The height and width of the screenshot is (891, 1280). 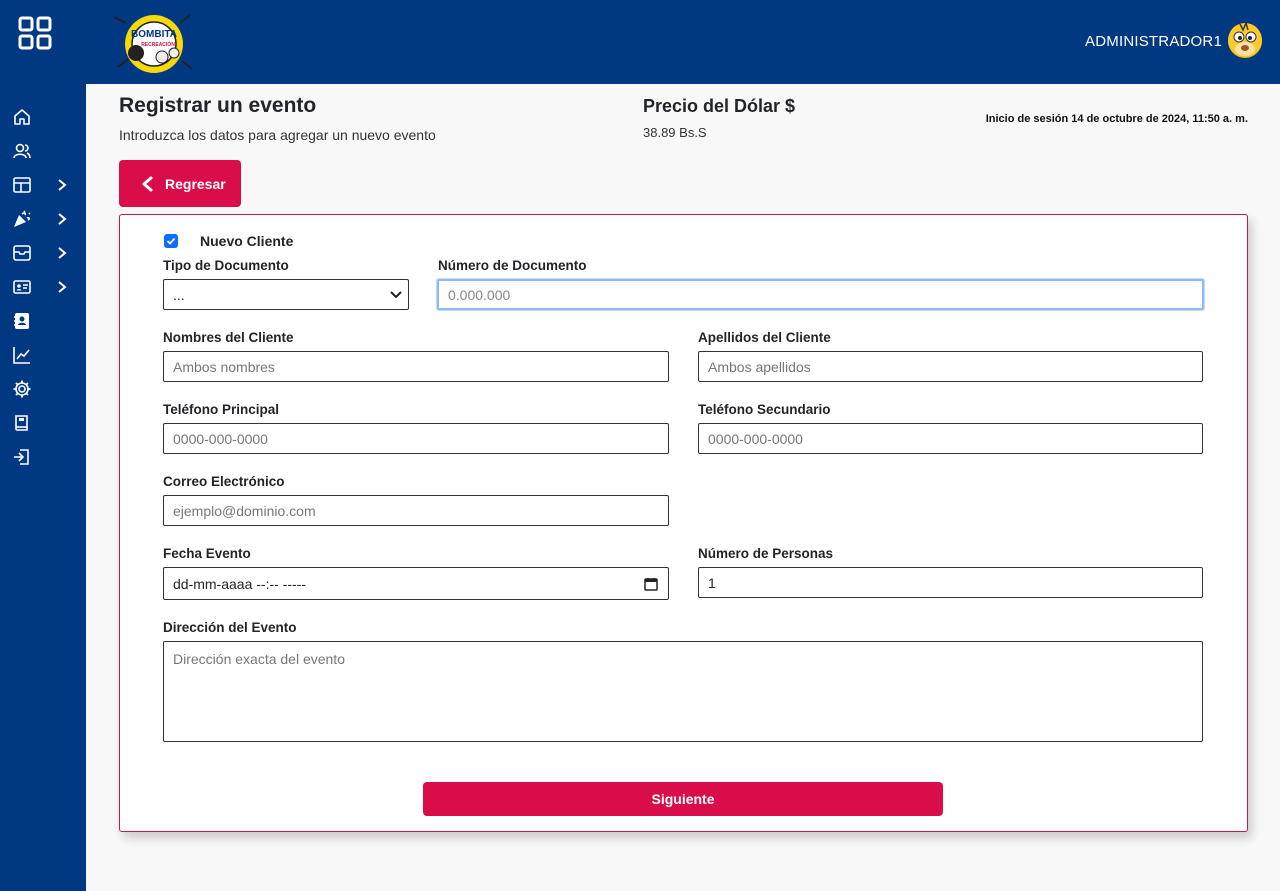 What do you see at coordinates (719, 106) in the screenshot?
I see `dollar-price-title: Precio del Dólar $` at bounding box center [719, 106].